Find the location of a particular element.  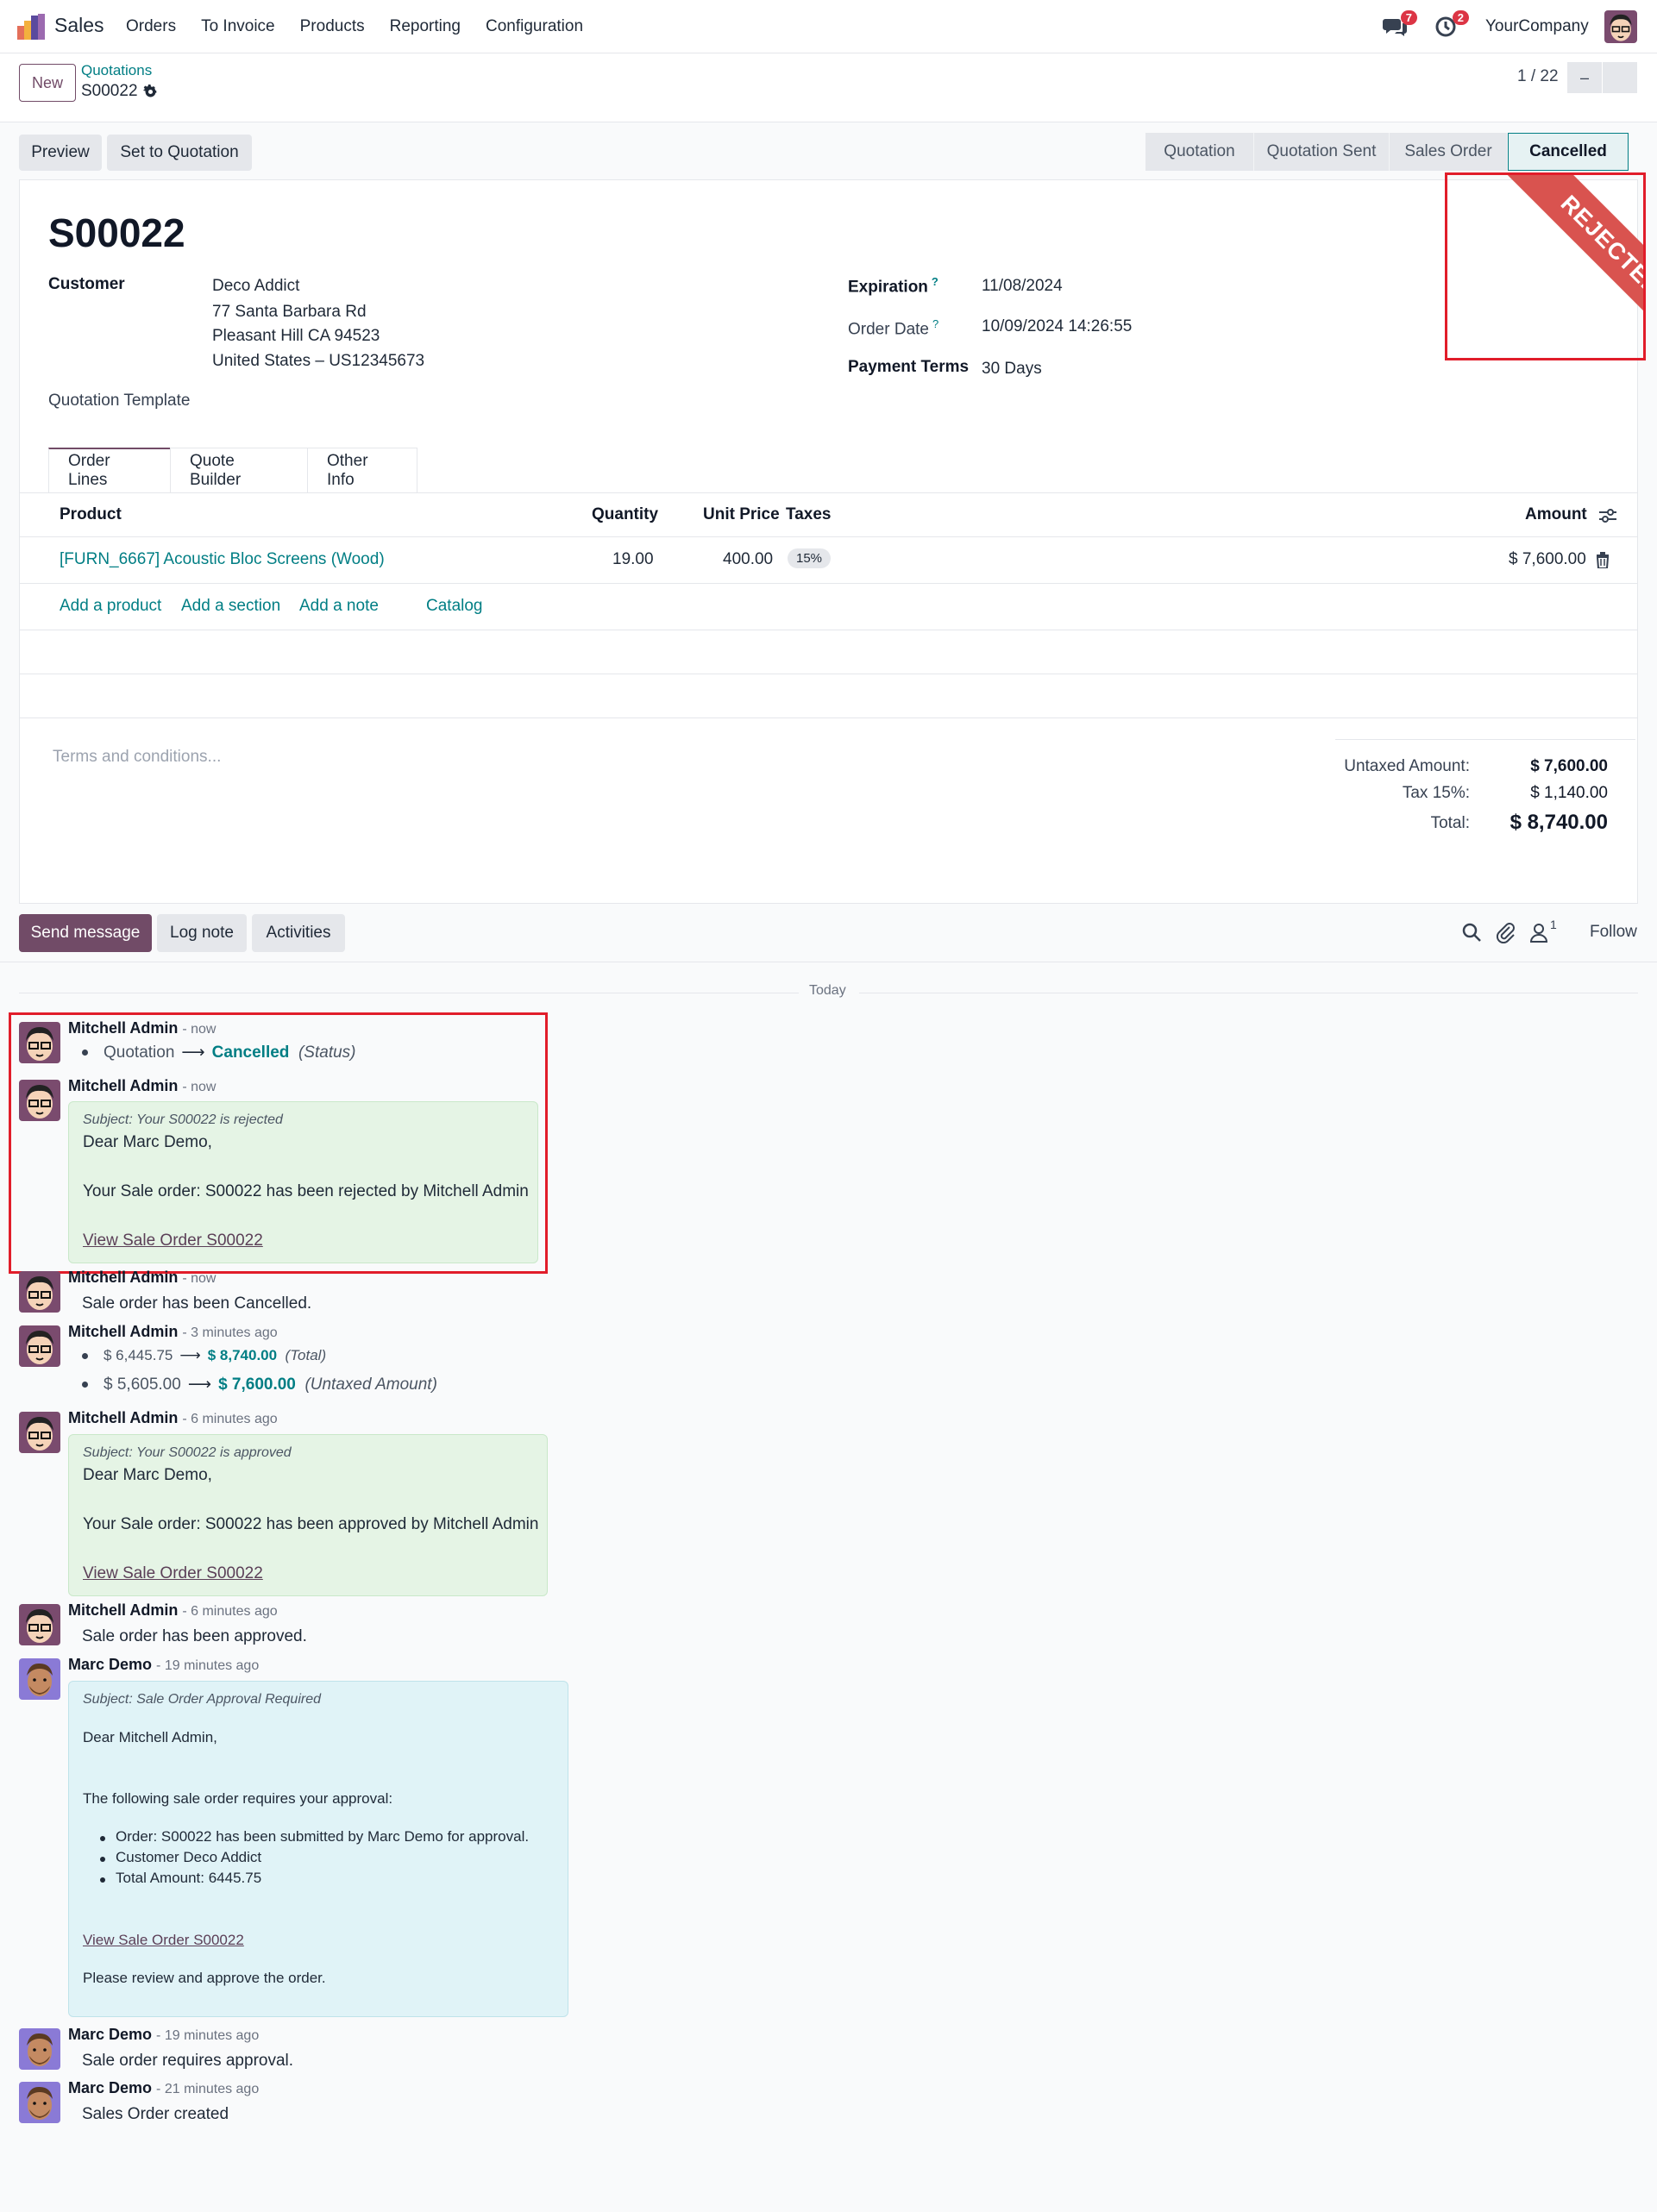

trash-icon is located at coordinates (1603, 560).